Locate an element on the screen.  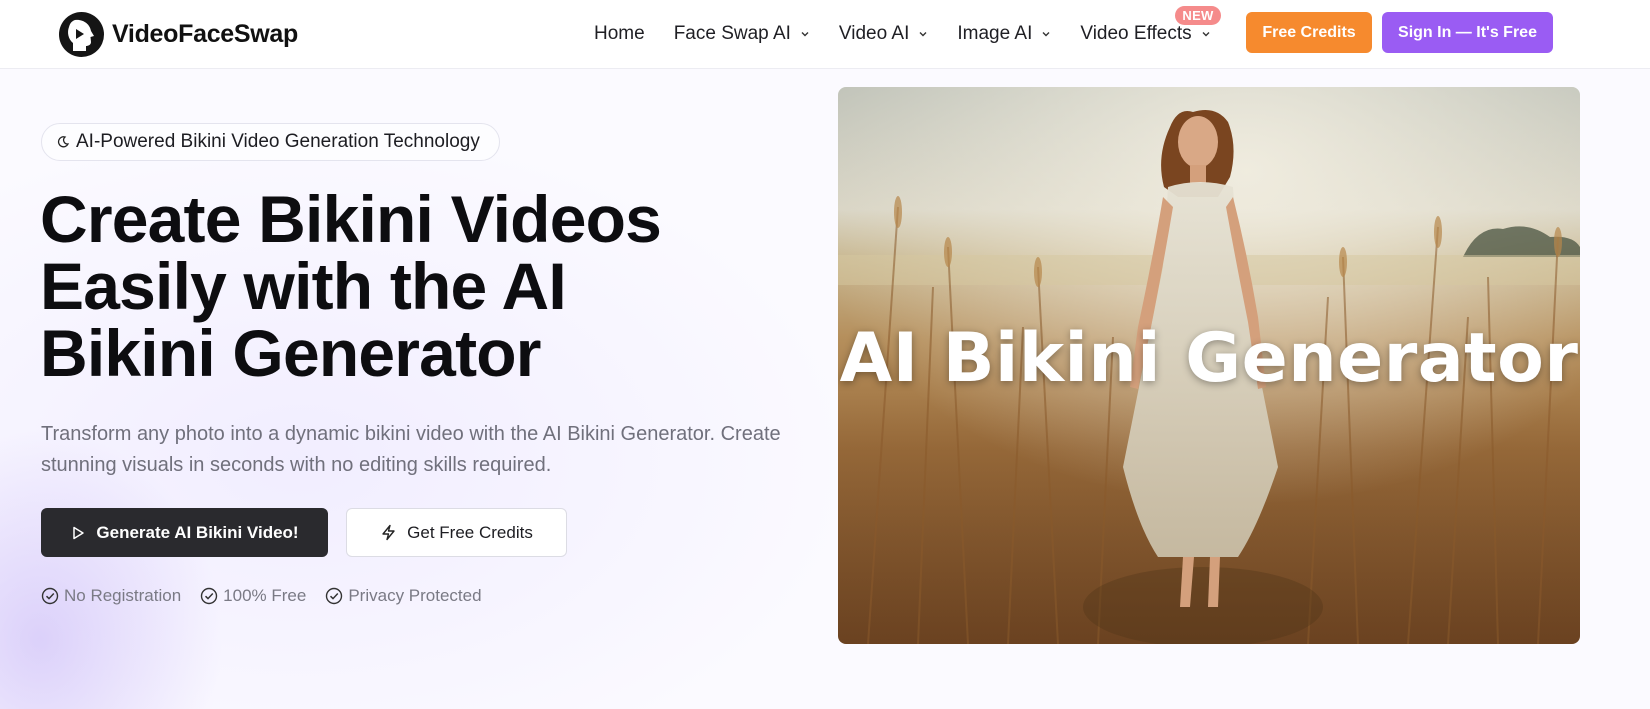
get-free-credits-button: Get Free Credits is located at coordinates (456, 532).